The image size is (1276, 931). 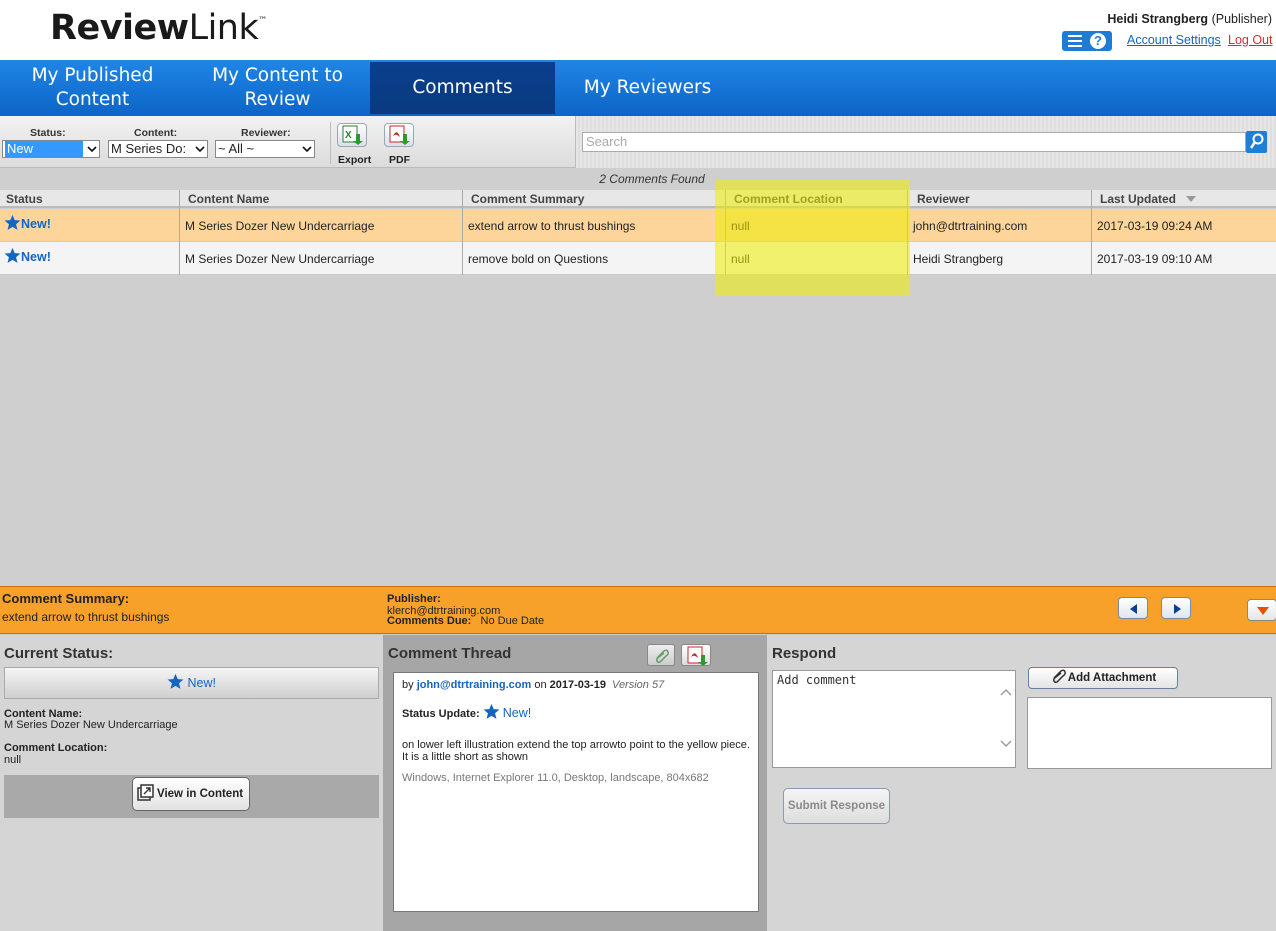 What do you see at coordinates (1155, 226) in the screenshot?
I see `cell-last-updated: 2017-03-19 09:24 AM` at bounding box center [1155, 226].